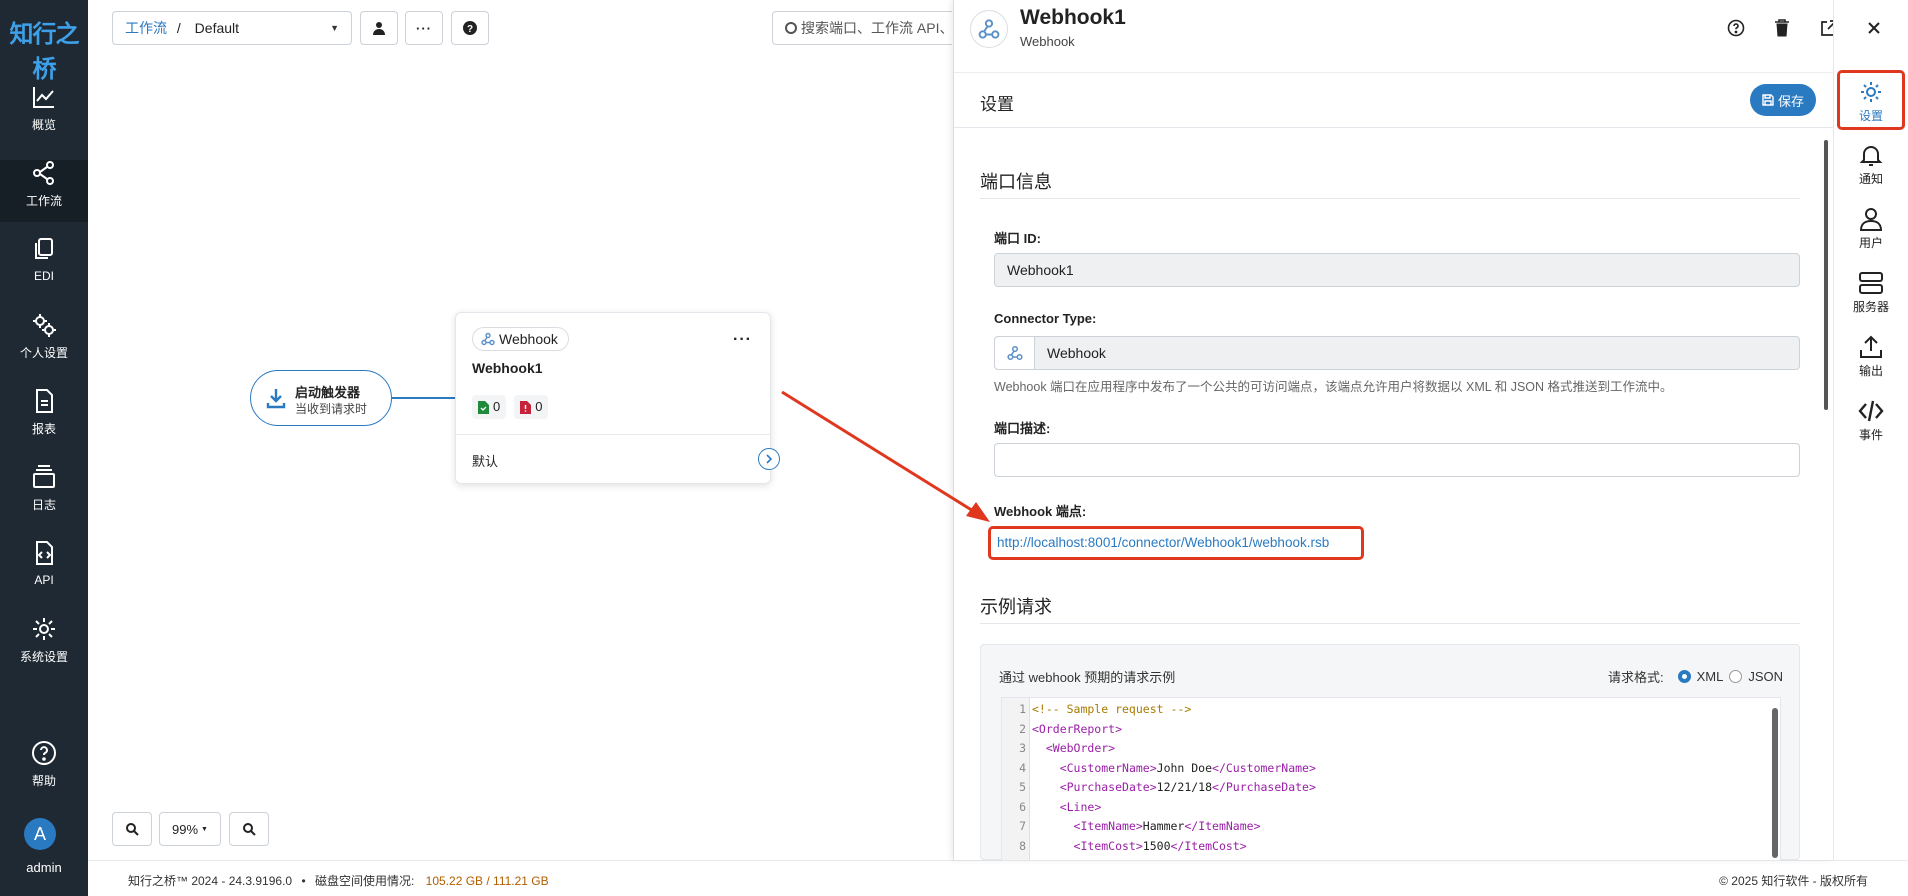 This screenshot has width=1908, height=896. I want to click on code-line: 7 <ItemName>Hammer</ItemName>, so click(1382, 826).